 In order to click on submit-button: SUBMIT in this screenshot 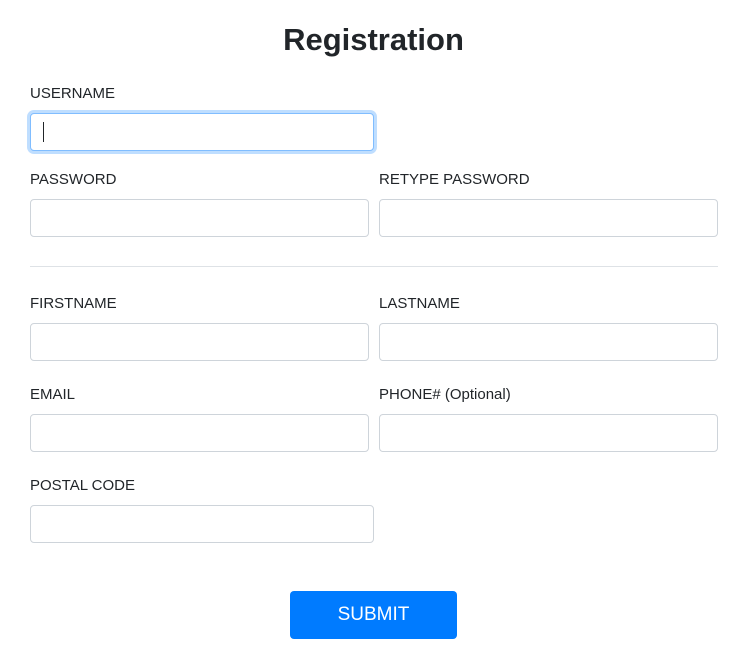, I will do `click(373, 615)`.